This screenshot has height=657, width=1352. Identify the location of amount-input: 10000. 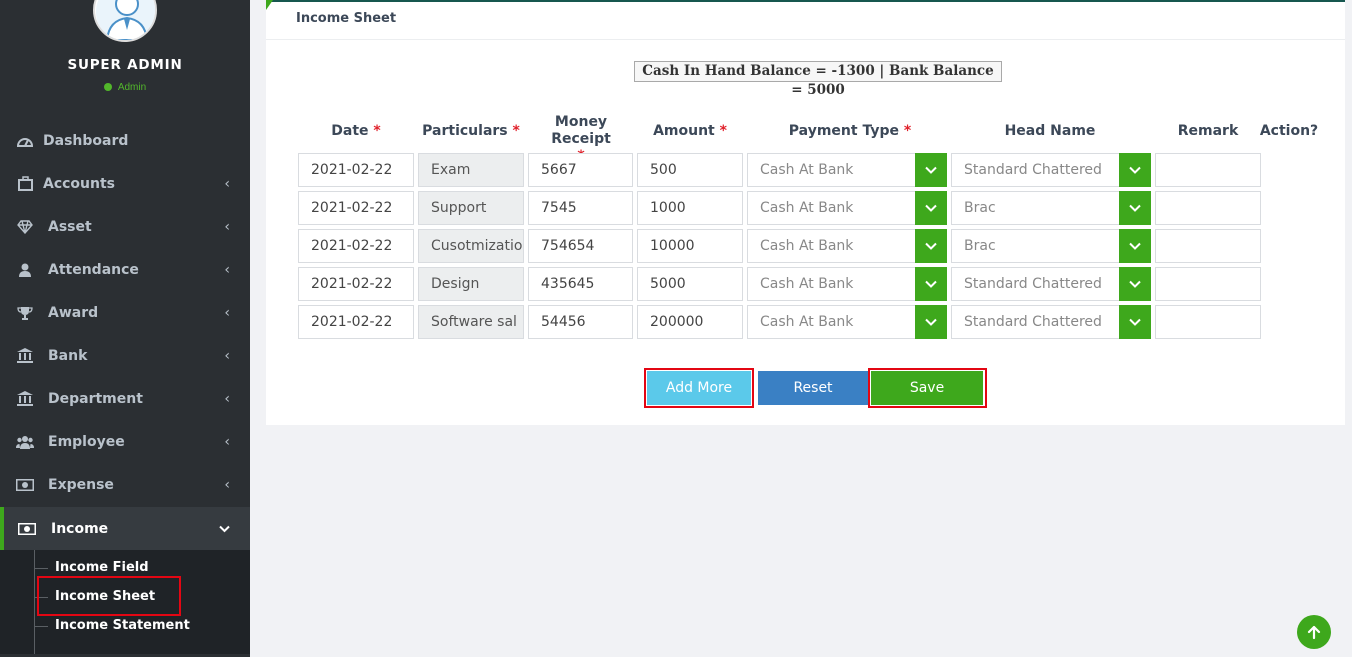
(690, 246).